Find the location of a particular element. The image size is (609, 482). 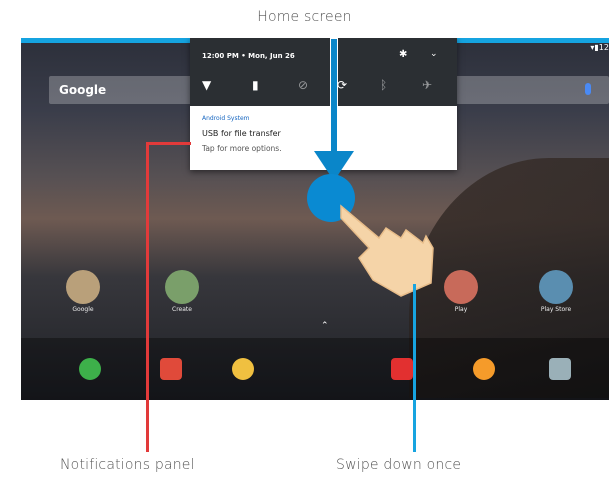

notification-subtitle: Tap for more options. is located at coordinates (242, 148).